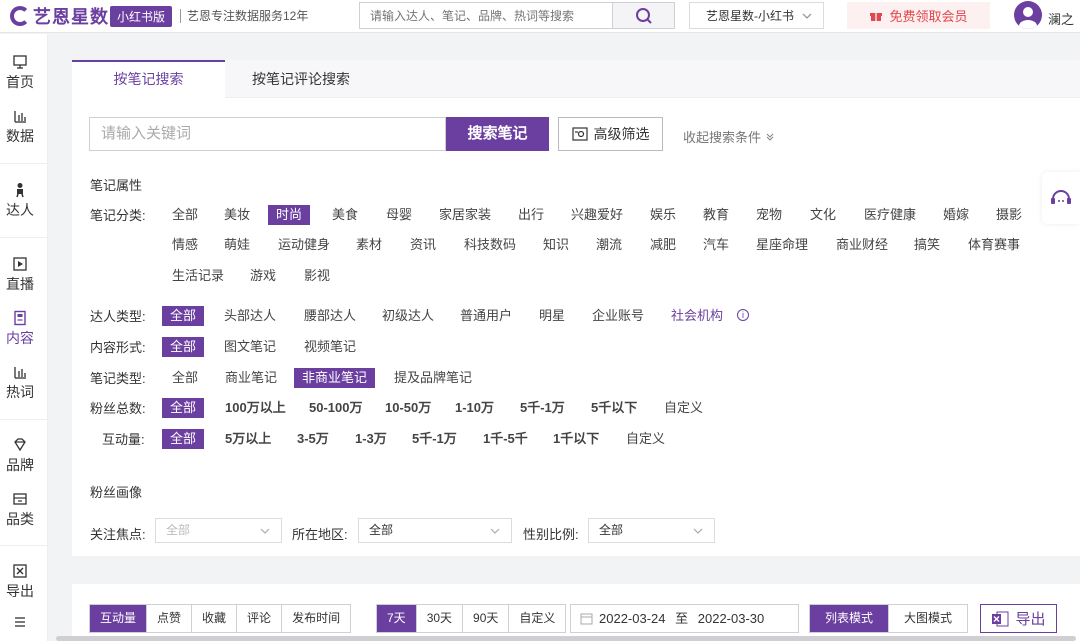 The width and height of the screenshot is (1080, 641). Describe the element at coordinates (1018, 618) in the screenshot. I see `export-button: 导出` at that location.